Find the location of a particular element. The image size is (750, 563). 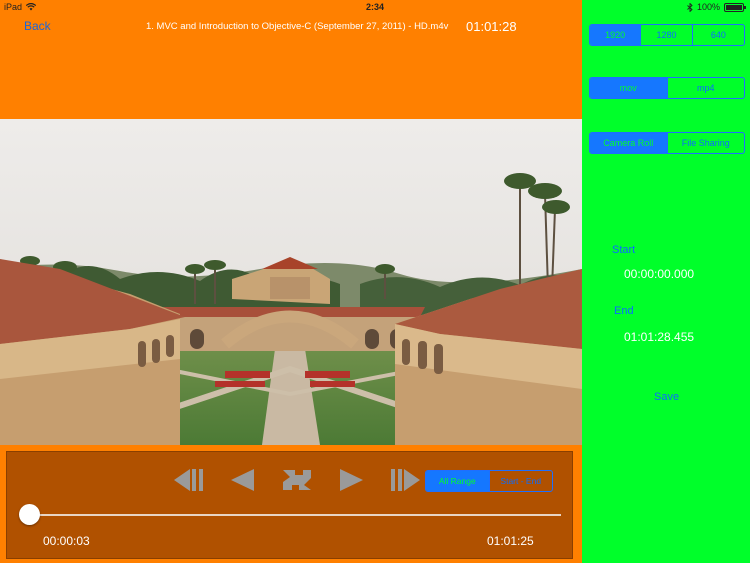

destination-selector: Camera Roll File Sharing is located at coordinates (667, 143).